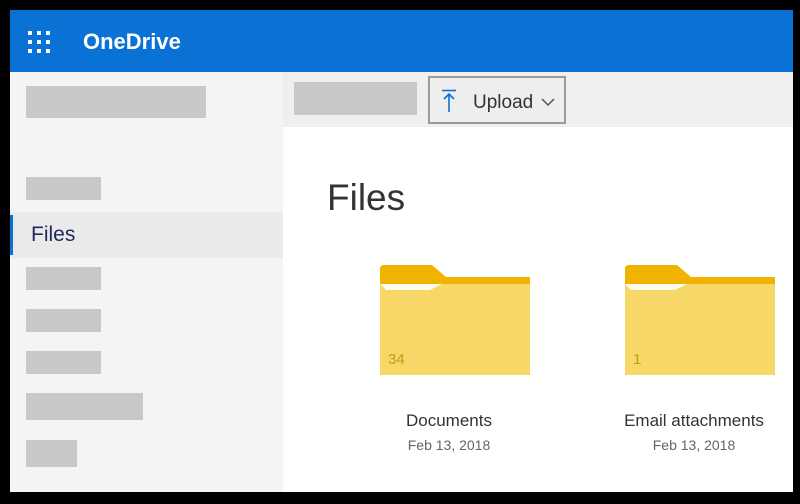 This screenshot has height=504, width=800. I want to click on upload-label: Upload, so click(503, 102).